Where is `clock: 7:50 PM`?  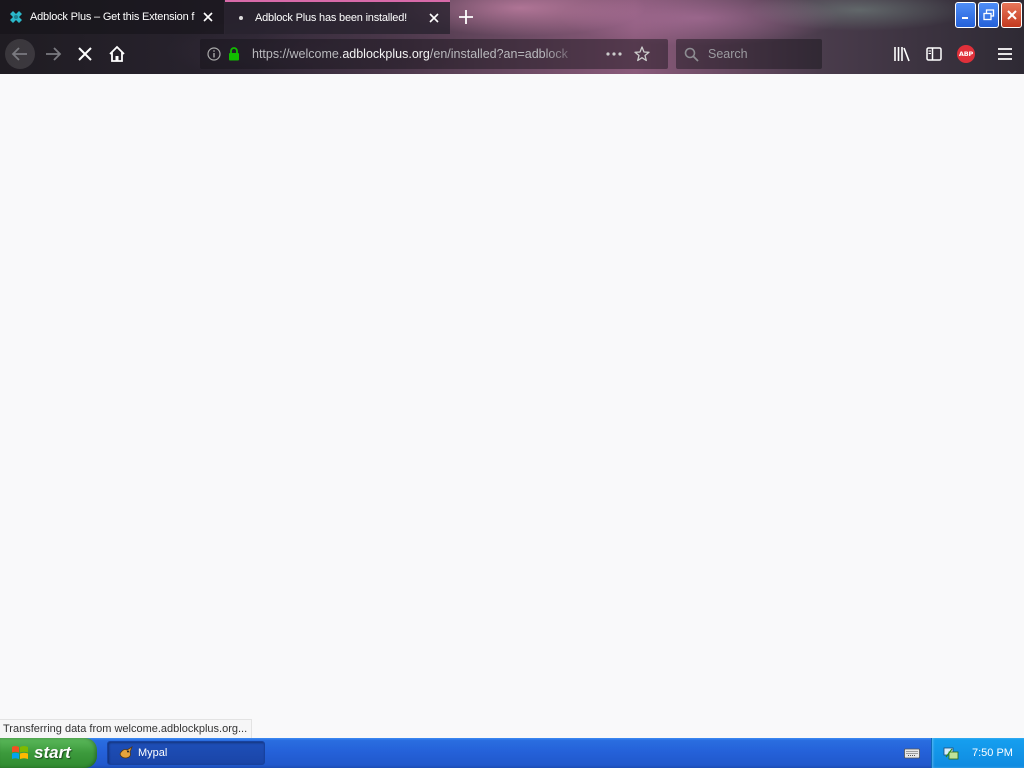
clock: 7:50 PM is located at coordinates (992, 753).